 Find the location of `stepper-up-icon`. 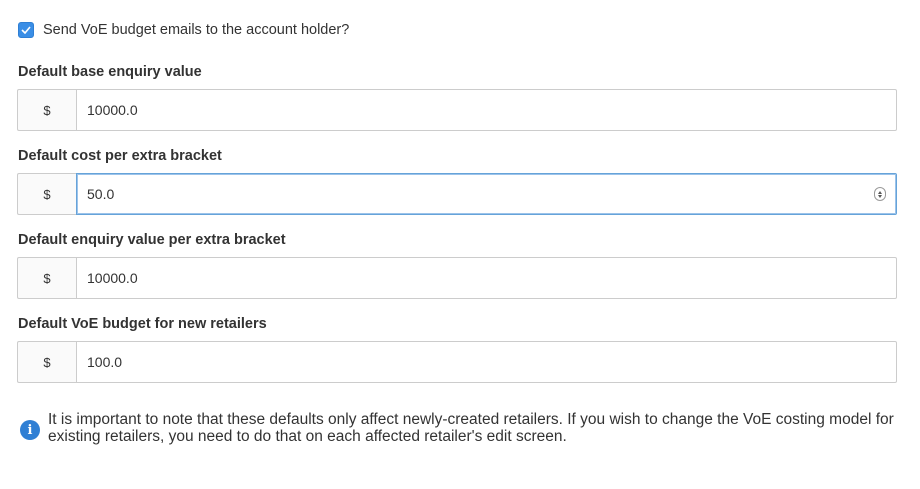

stepper-up-icon is located at coordinates (880, 192).